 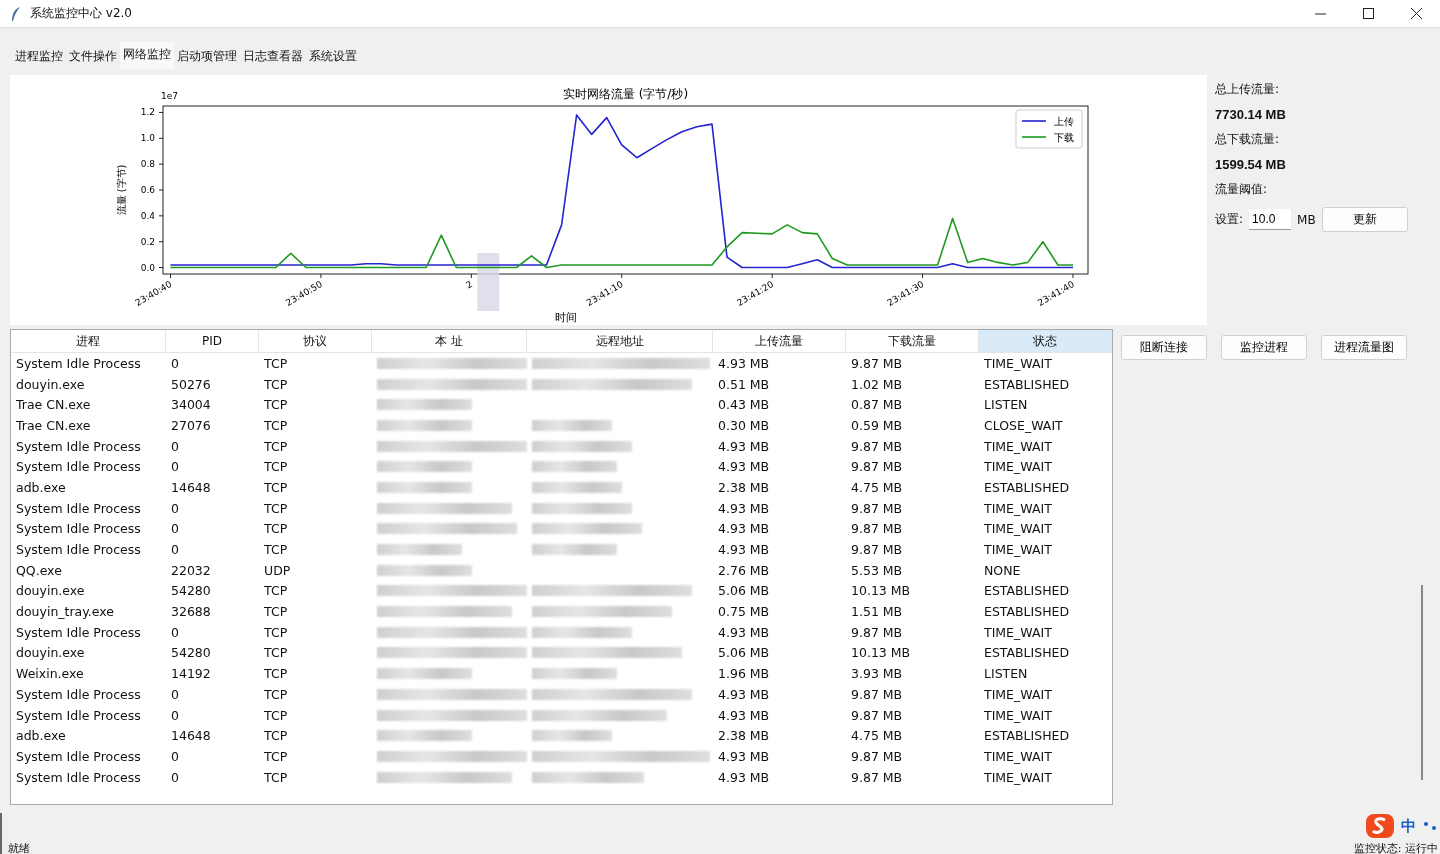 I want to click on action-button: 监控进程, so click(x=1264, y=347).